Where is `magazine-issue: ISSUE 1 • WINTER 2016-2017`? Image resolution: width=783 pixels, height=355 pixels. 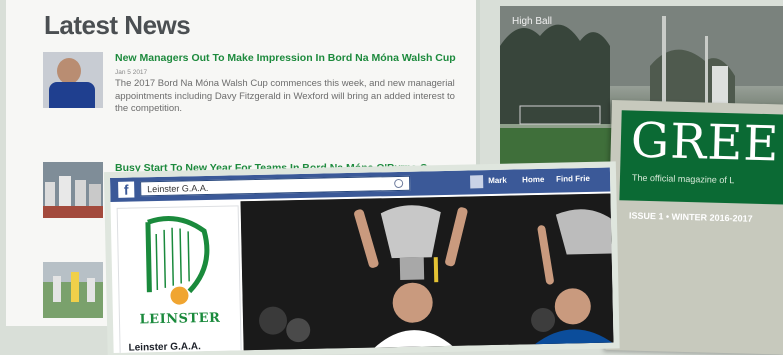
magazine-issue: ISSUE 1 • WINTER 2016-2017 is located at coordinates (690, 217).